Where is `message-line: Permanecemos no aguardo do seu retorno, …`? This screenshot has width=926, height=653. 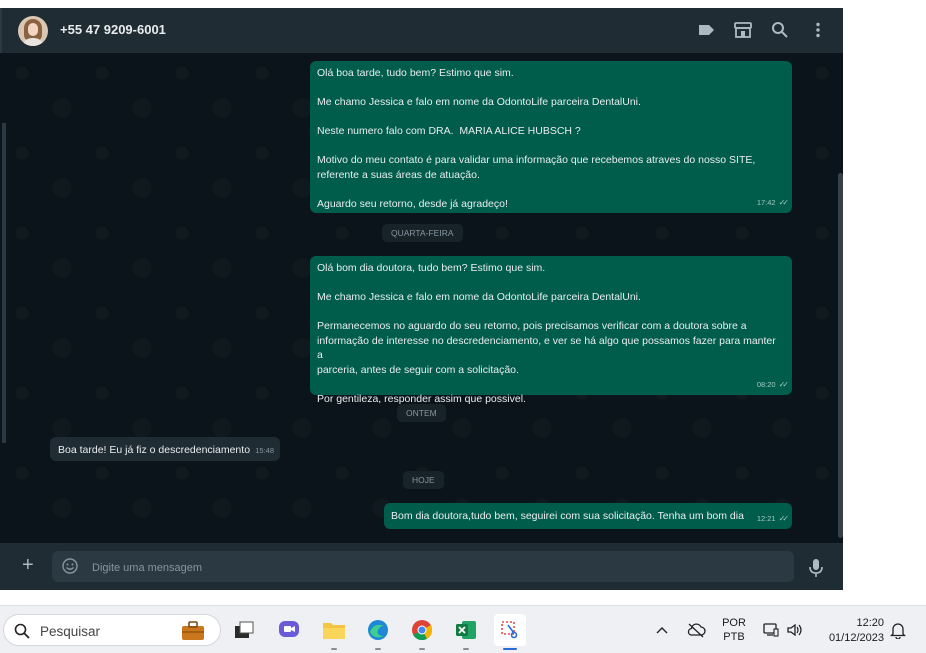
message-line: Permanecemos no aguardo do seu retorno, … is located at coordinates (532, 326).